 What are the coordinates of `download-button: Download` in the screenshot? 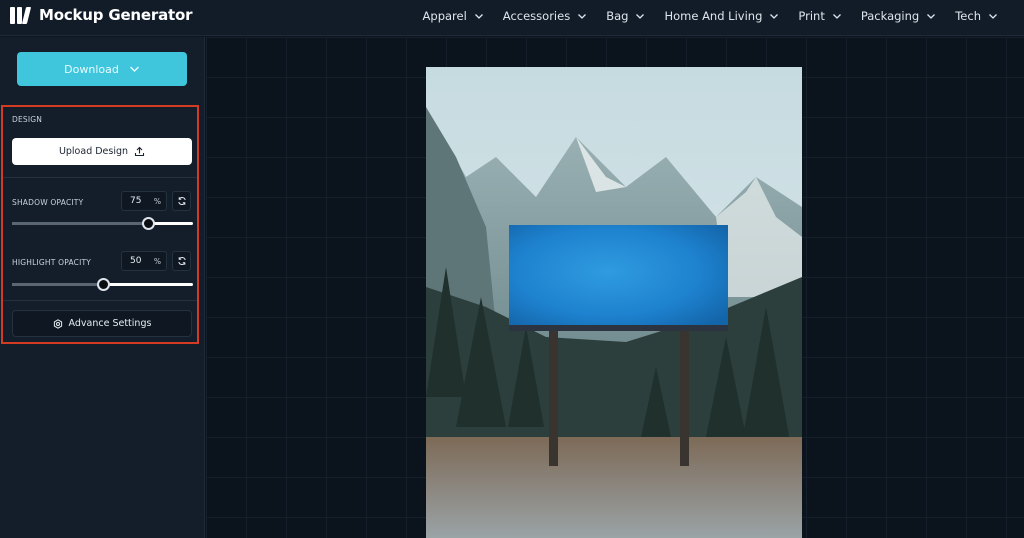 It's located at (102, 69).